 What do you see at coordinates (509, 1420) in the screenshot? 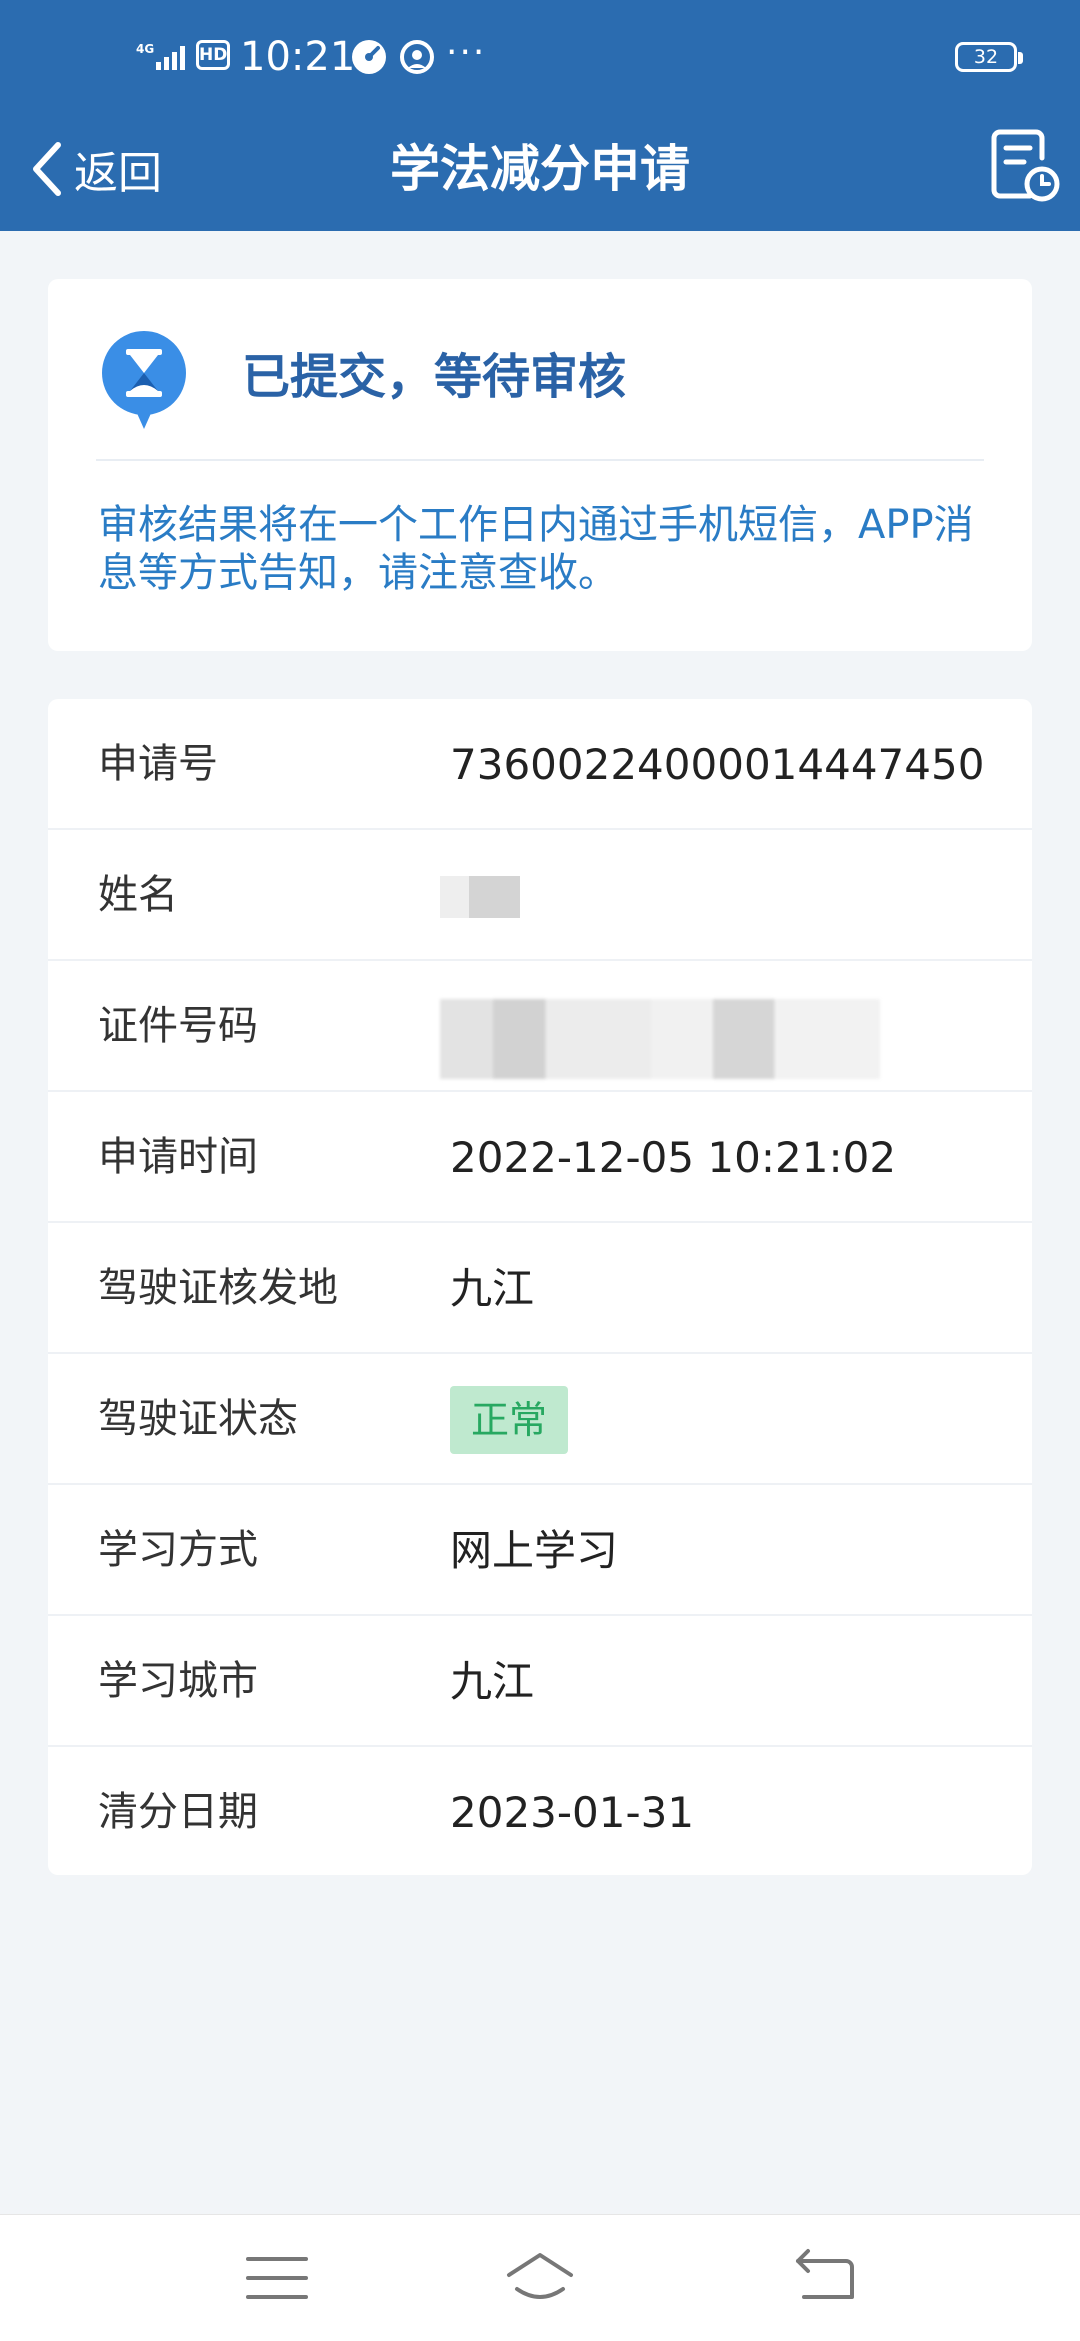
I see `status-badge: 正常` at bounding box center [509, 1420].